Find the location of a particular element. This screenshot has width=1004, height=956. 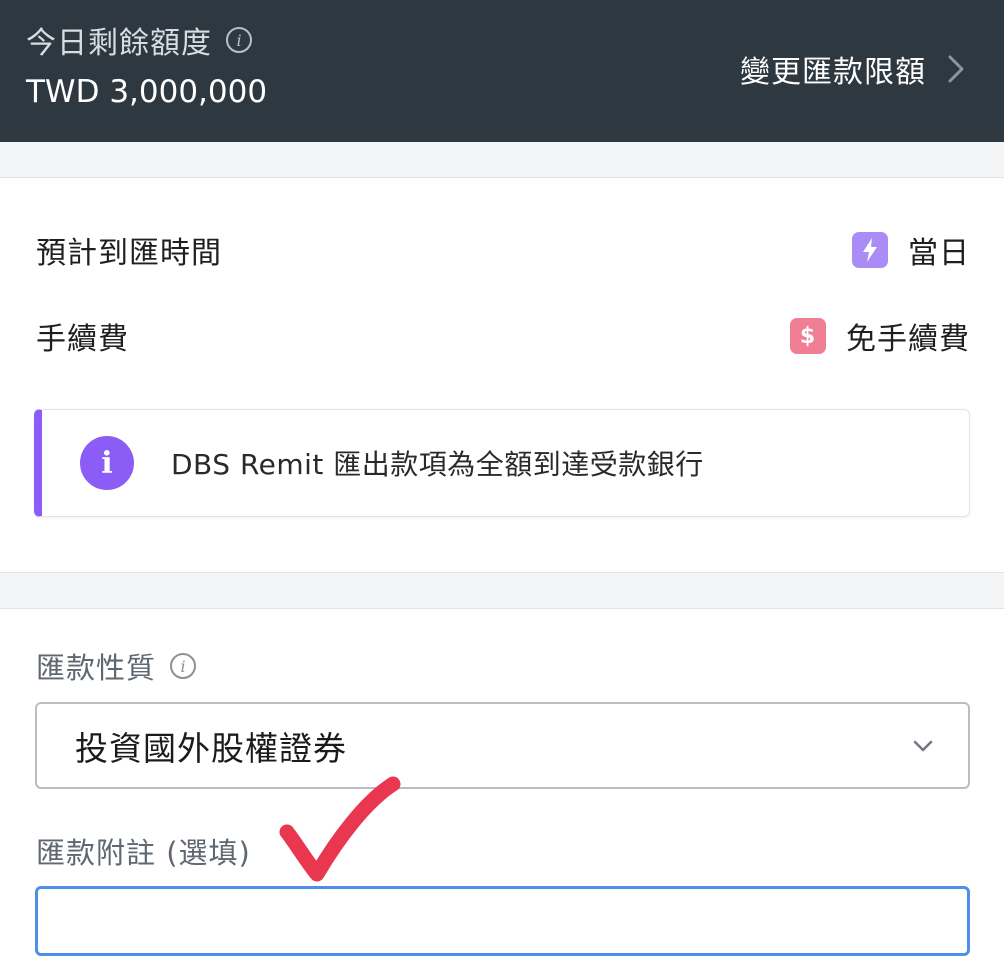

purpose-label: 匯款性質 is located at coordinates (96, 668).